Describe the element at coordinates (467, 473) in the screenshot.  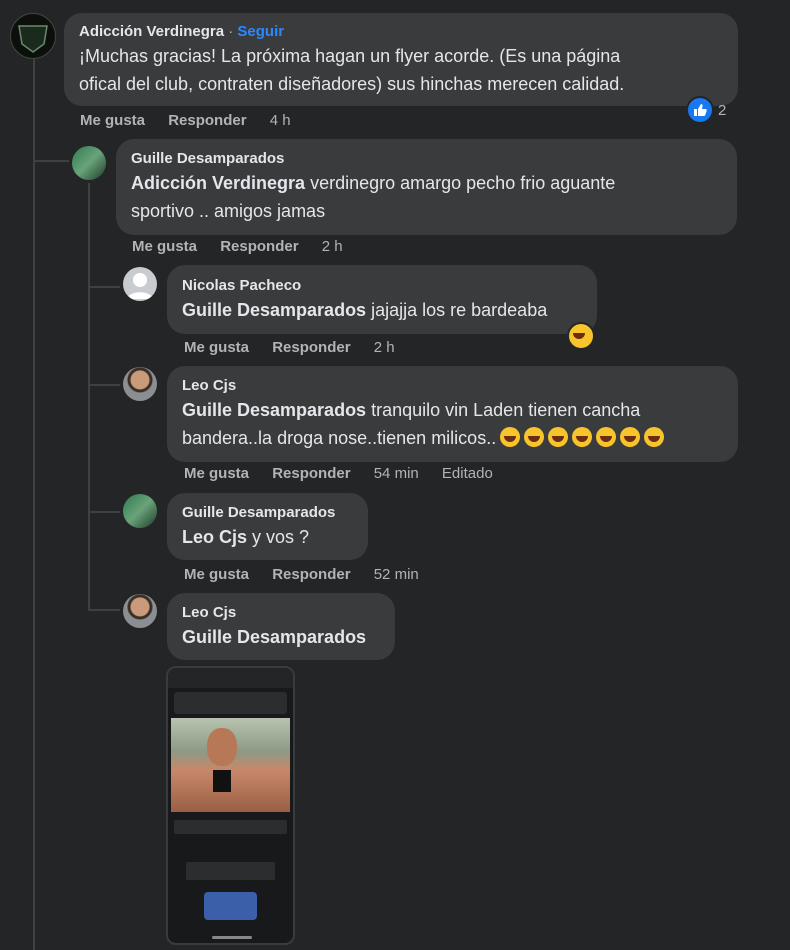
I see `edited-label: Editado` at that location.